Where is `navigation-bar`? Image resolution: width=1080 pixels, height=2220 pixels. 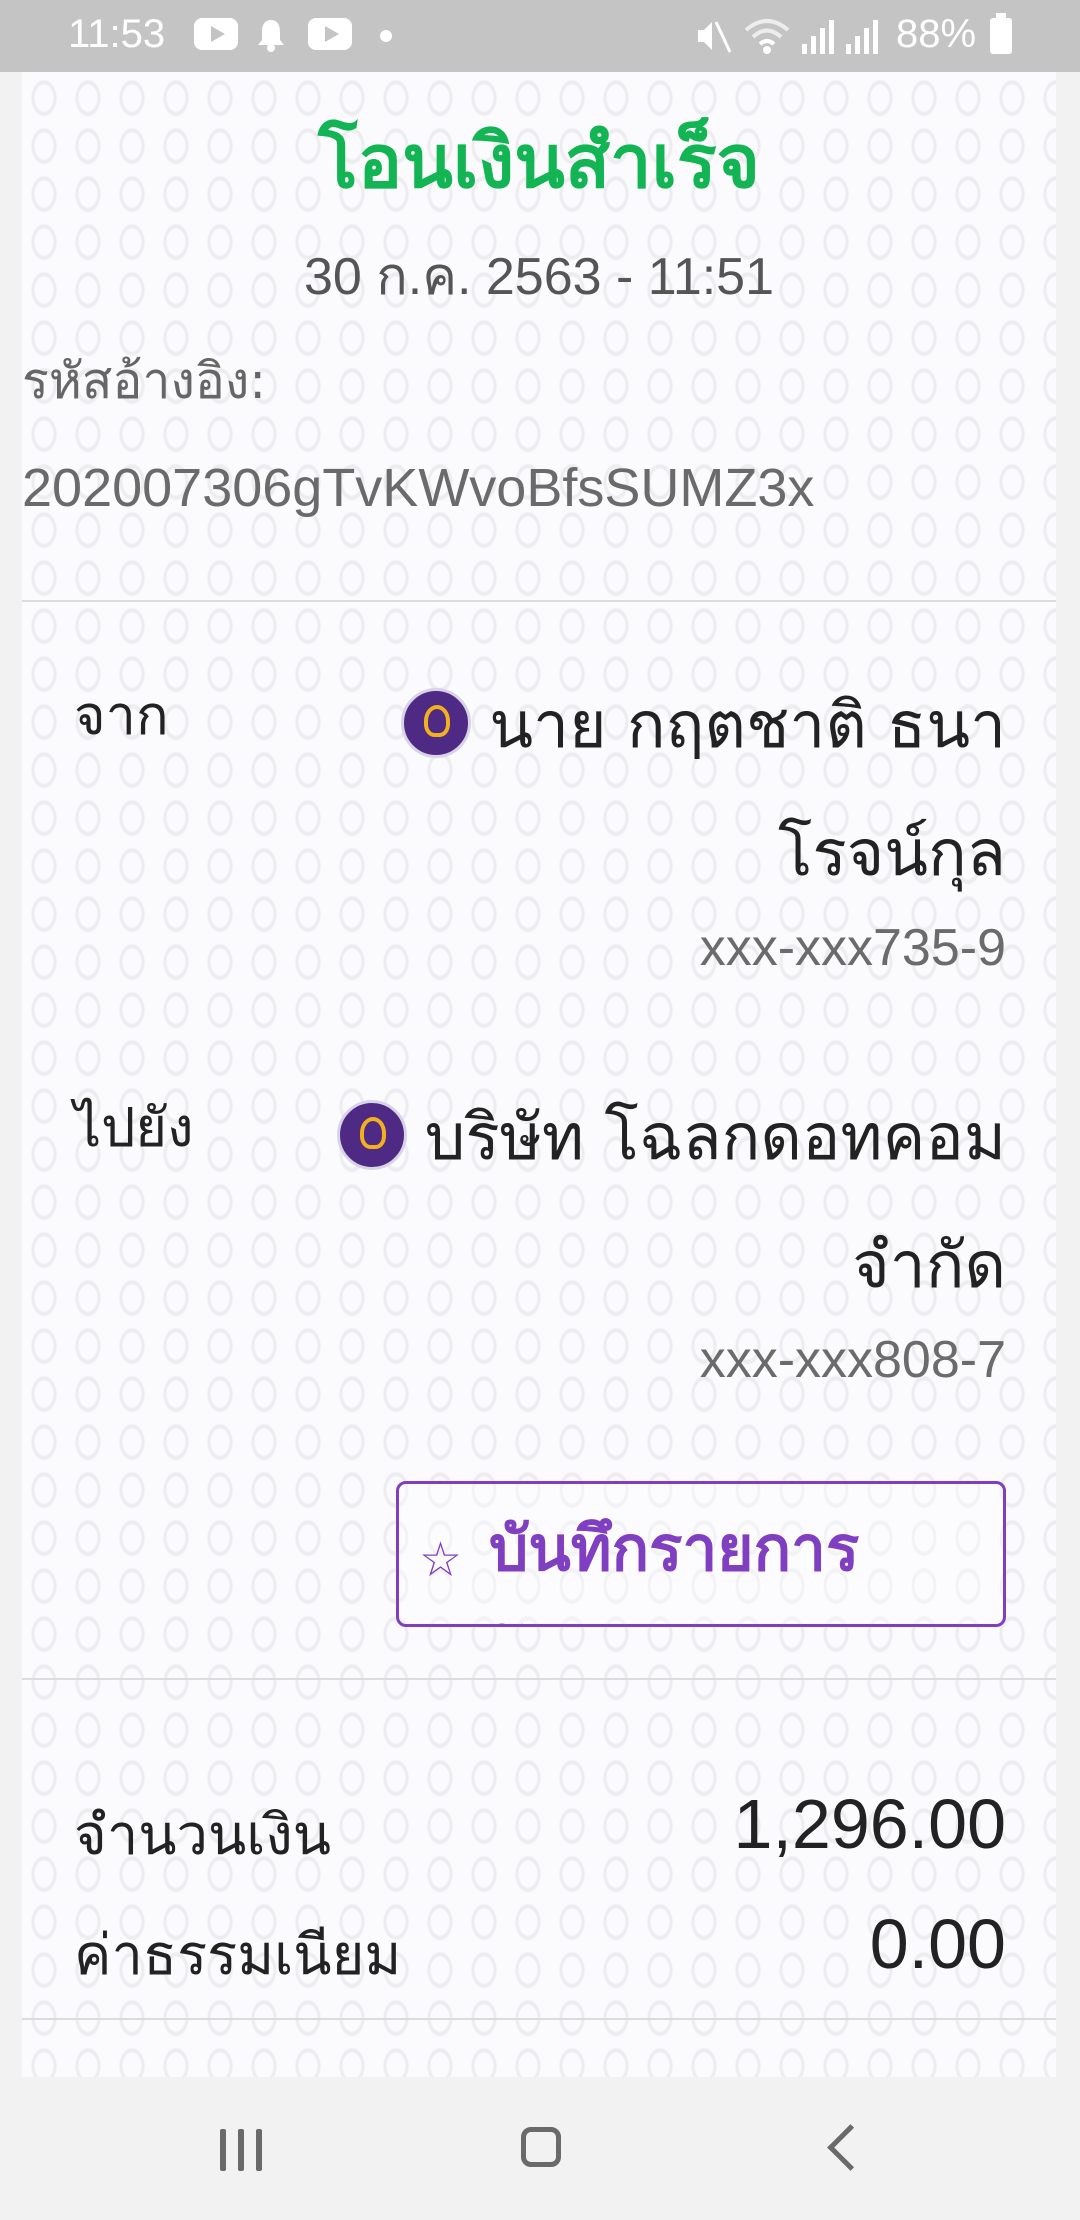 navigation-bar is located at coordinates (540, 2148).